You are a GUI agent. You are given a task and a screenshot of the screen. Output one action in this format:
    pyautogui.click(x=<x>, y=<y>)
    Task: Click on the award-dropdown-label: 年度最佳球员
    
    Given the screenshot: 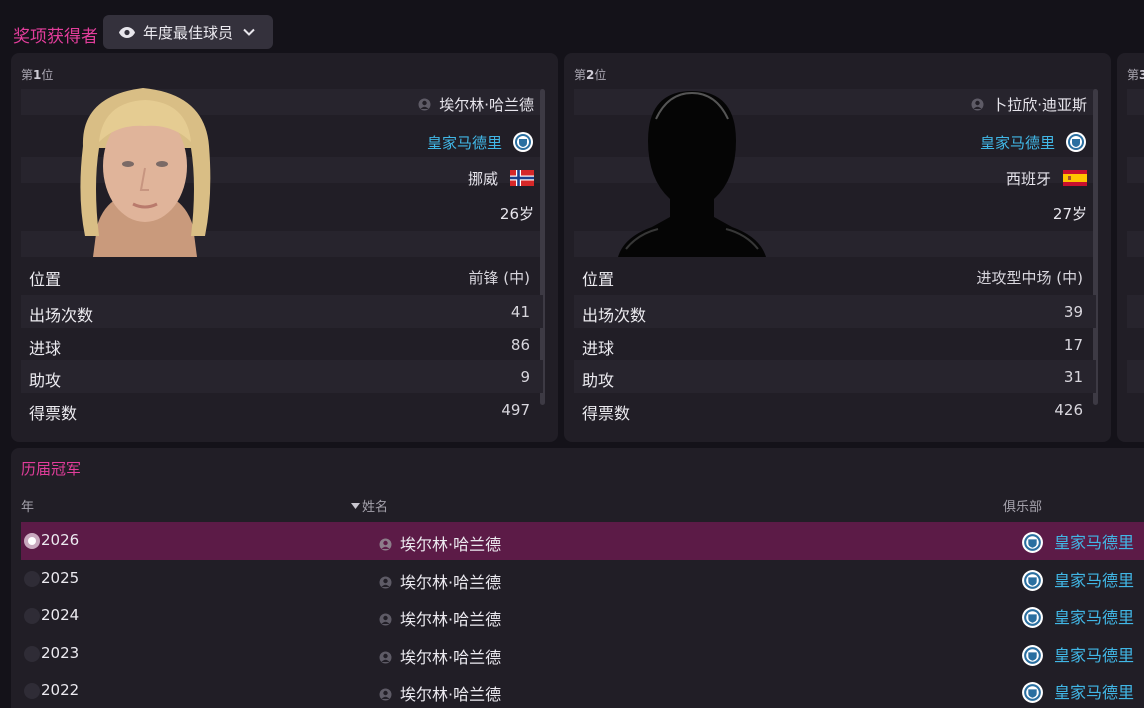 What is the action you would take?
    pyautogui.click(x=188, y=32)
    